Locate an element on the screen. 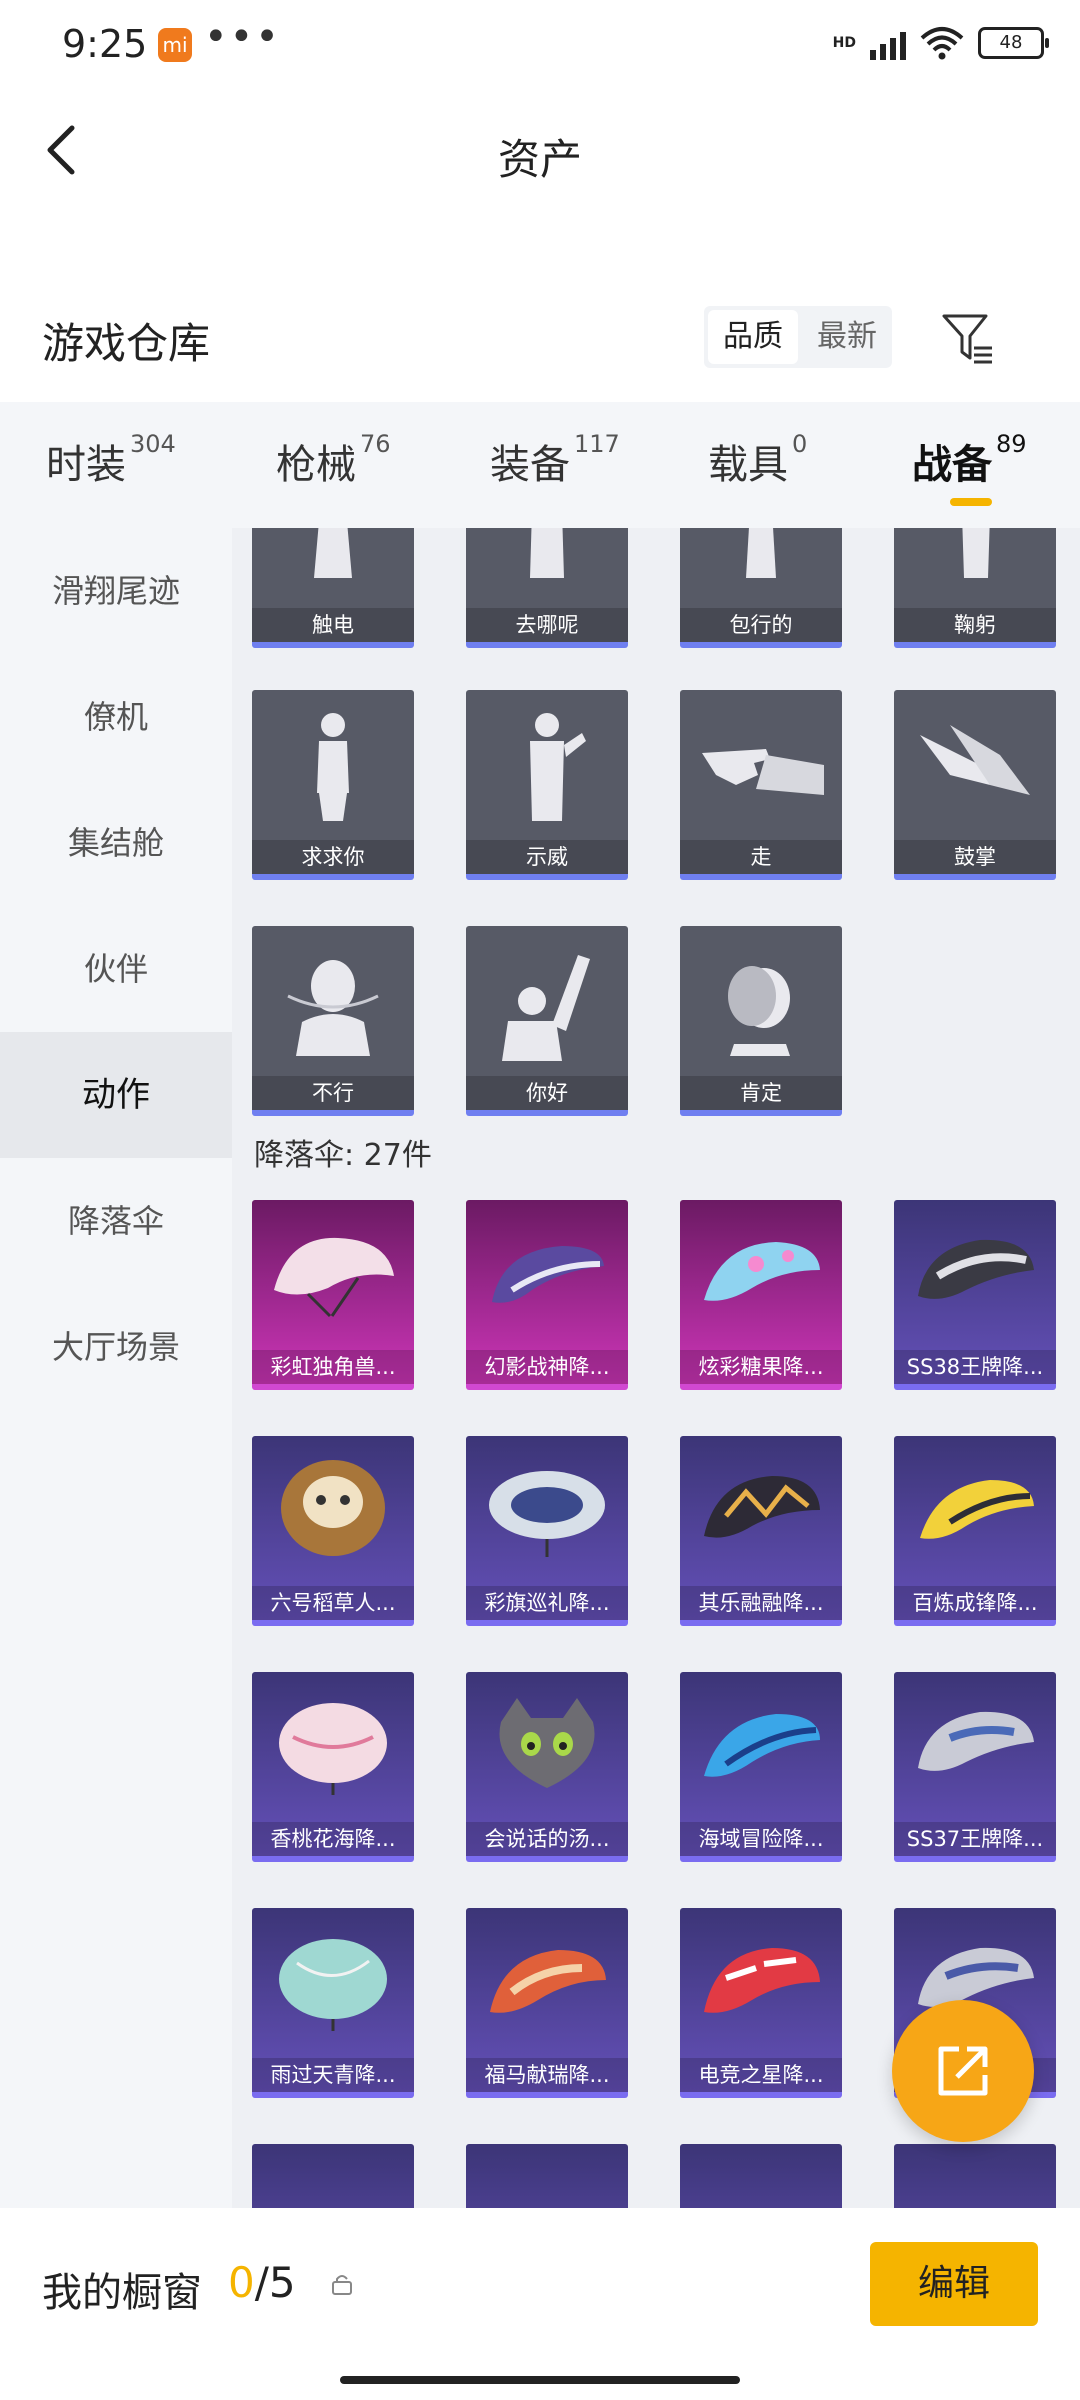 This screenshot has height=2400, width=1080. item-caption: 不行 is located at coordinates (333, 1093).